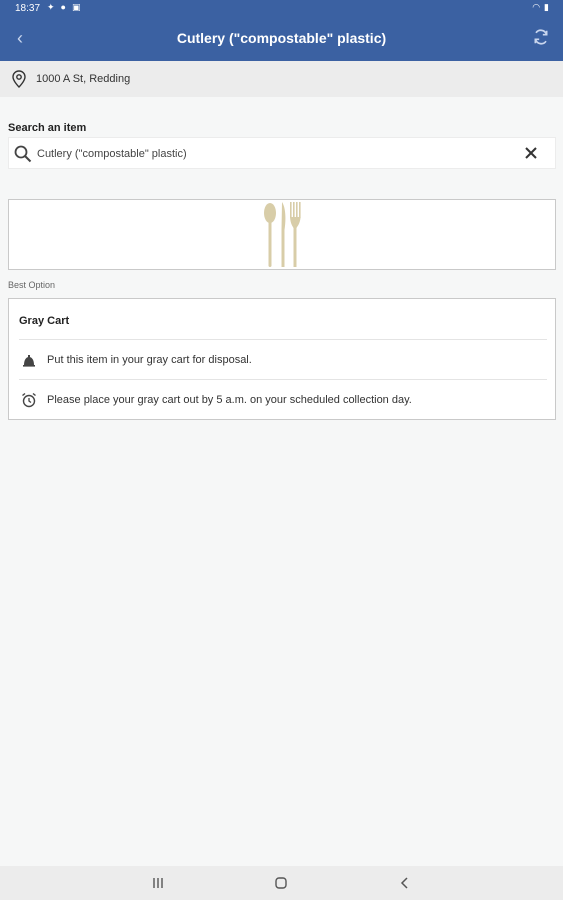 The height and width of the screenshot is (900, 563). I want to click on cutlery-illustration, so click(282, 234).